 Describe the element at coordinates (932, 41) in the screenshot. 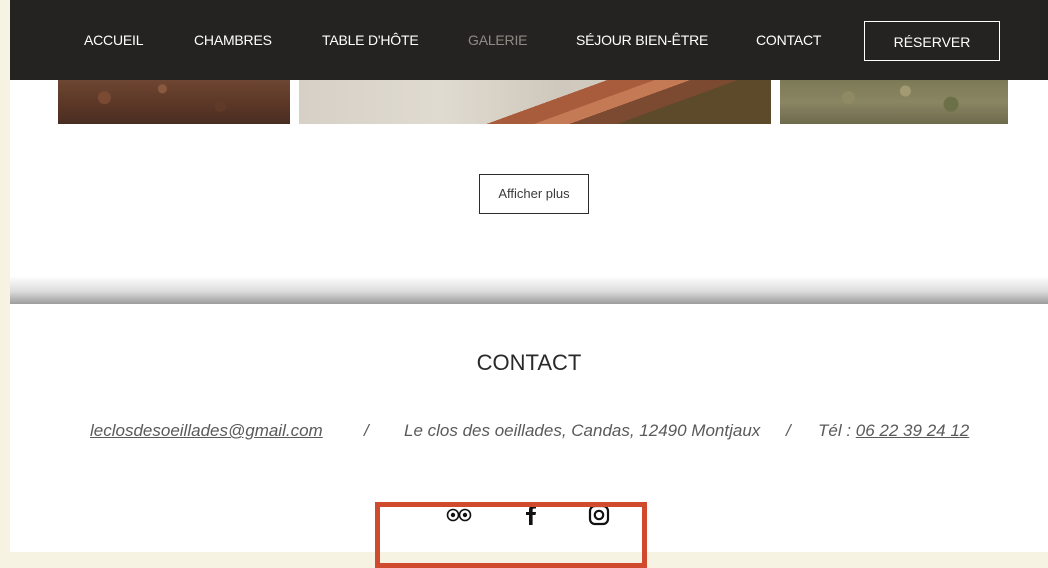

I see `reserve-button: RÉSERVER` at that location.